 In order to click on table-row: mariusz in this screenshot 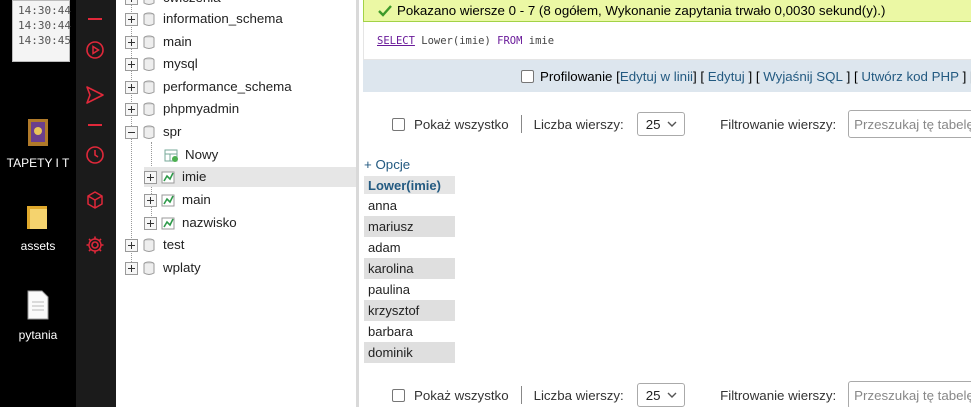, I will do `click(409, 226)`.